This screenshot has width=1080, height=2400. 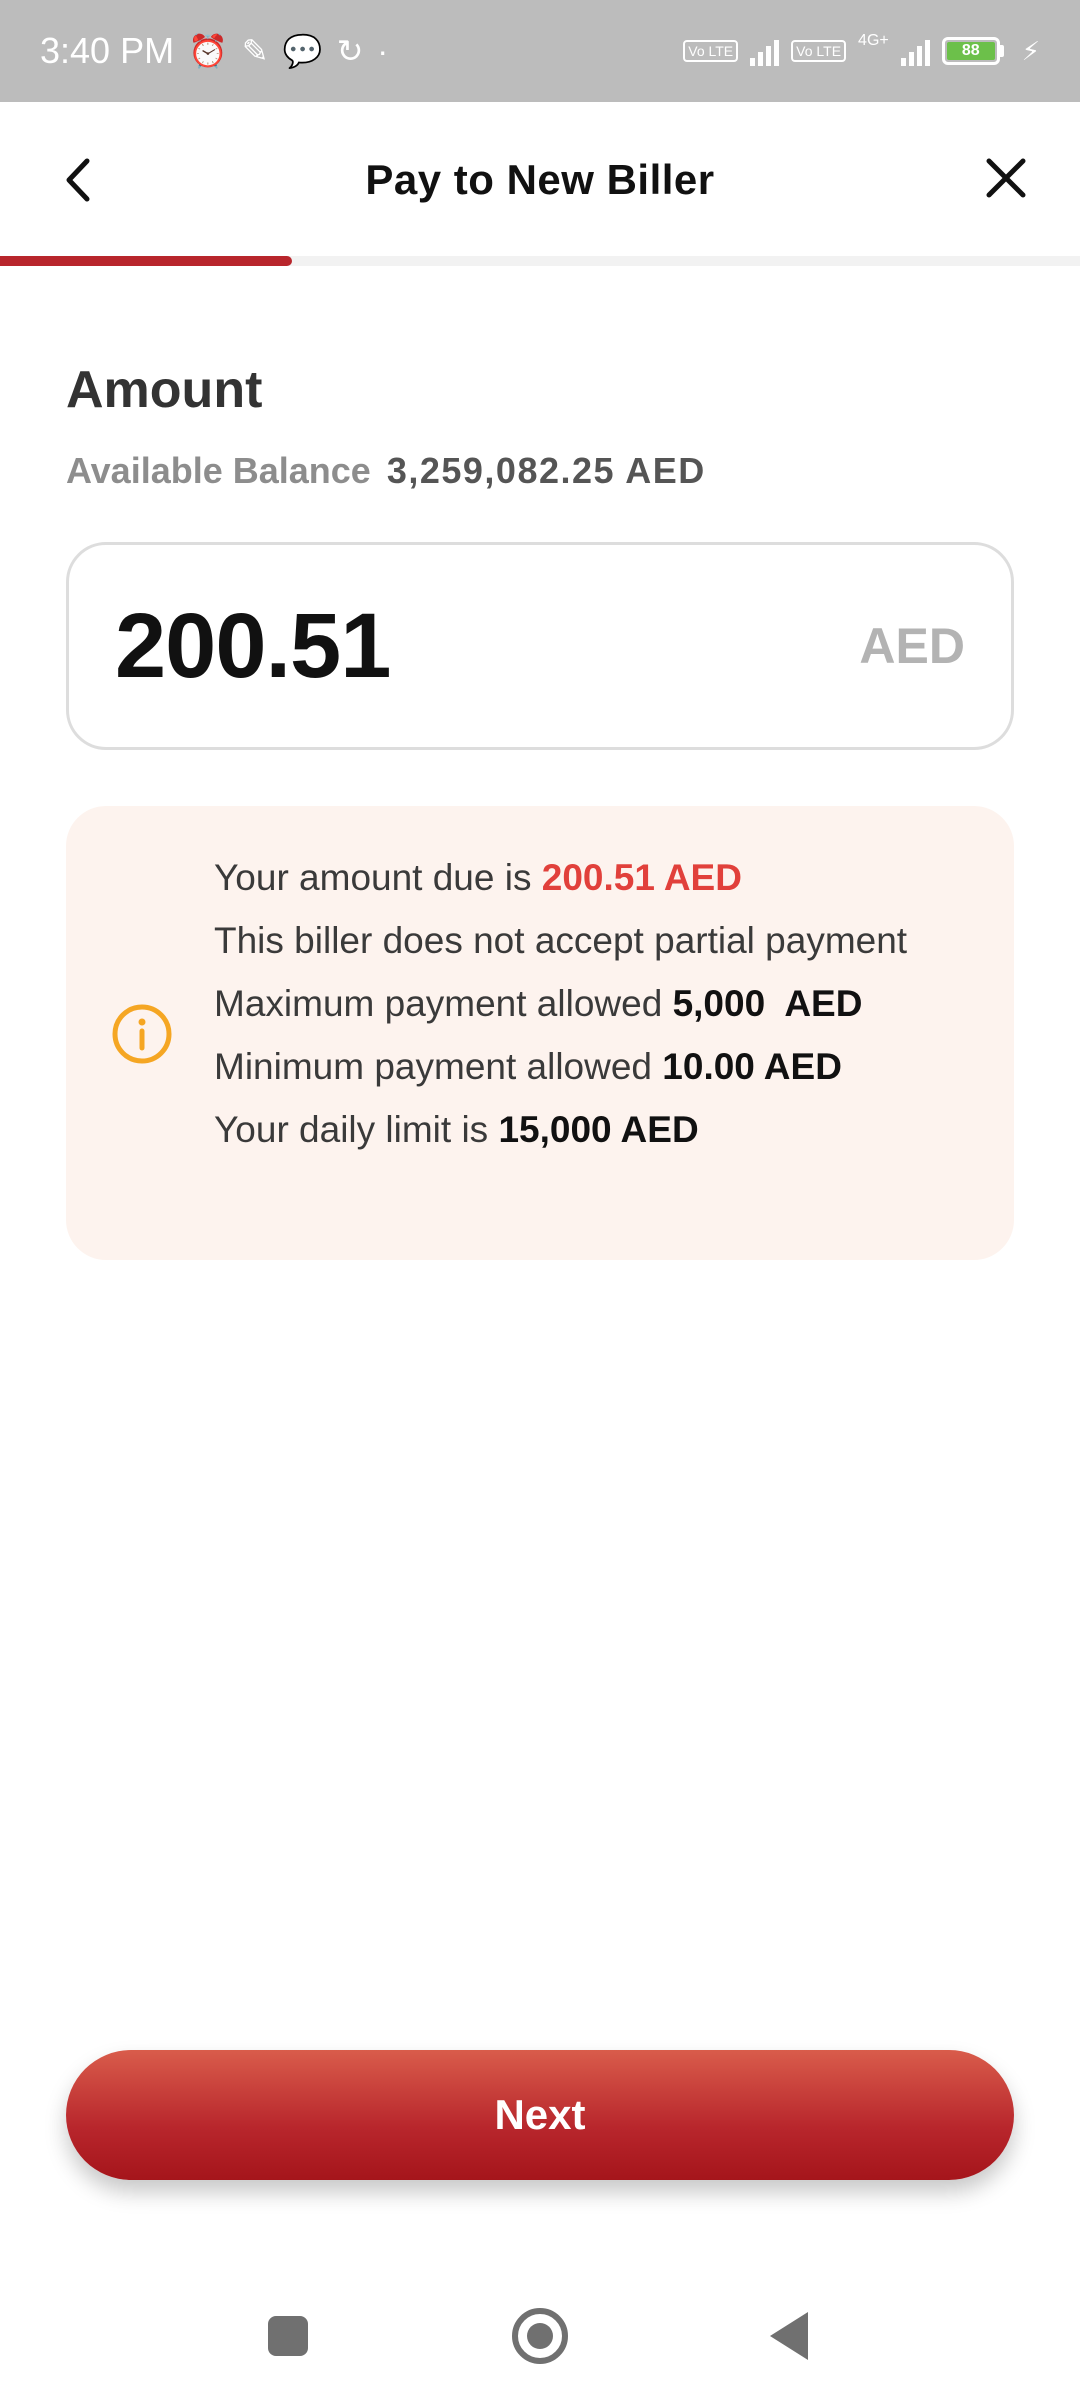 I want to click on amount-due-value: 200.51 AED, so click(x=641, y=877).